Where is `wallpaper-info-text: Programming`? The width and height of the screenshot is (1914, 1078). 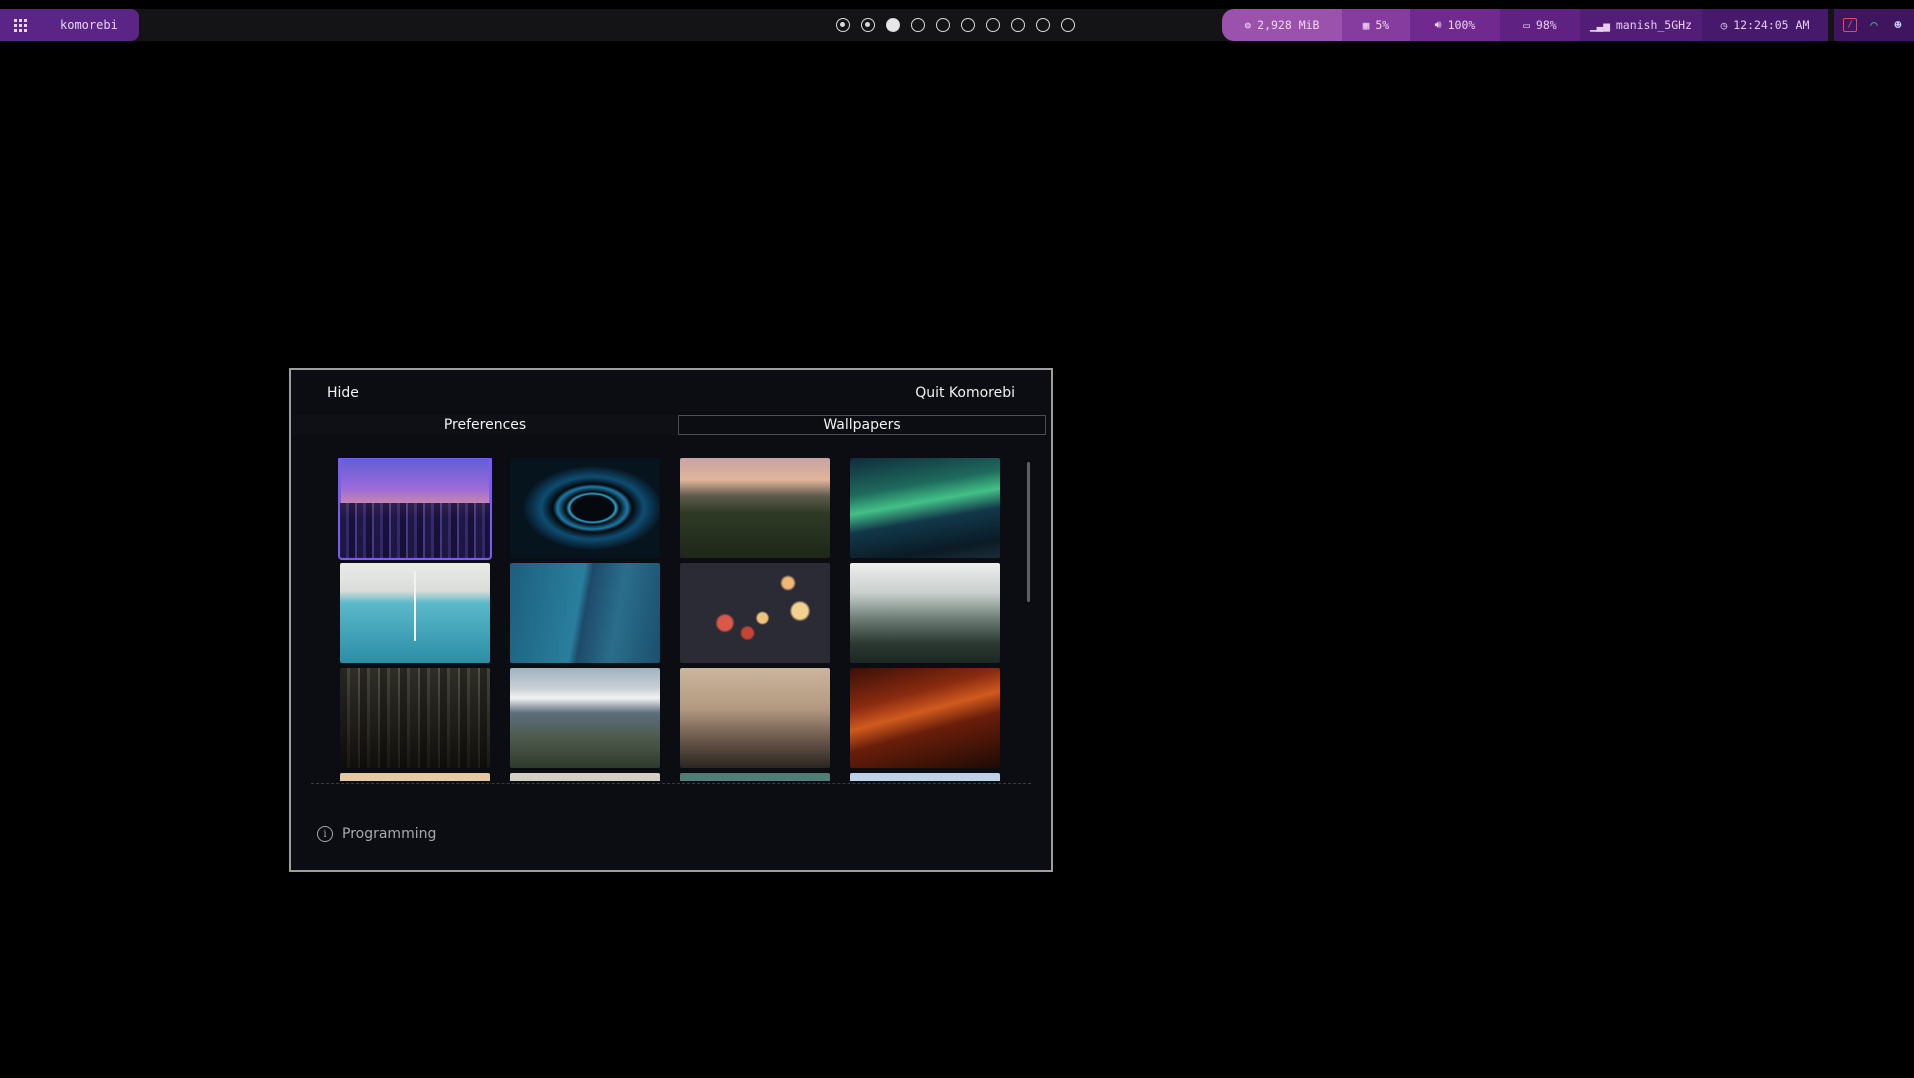 wallpaper-info-text: Programming is located at coordinates (389, 834).